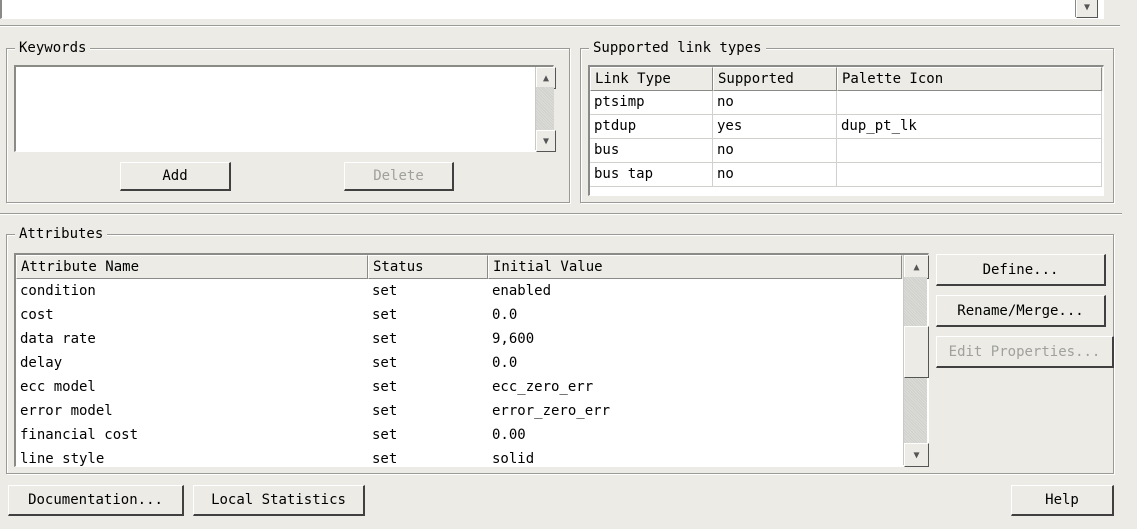 The image size is (1137, 529). I want to click on table-row: financial cost set 0.00, so click(472, 435).